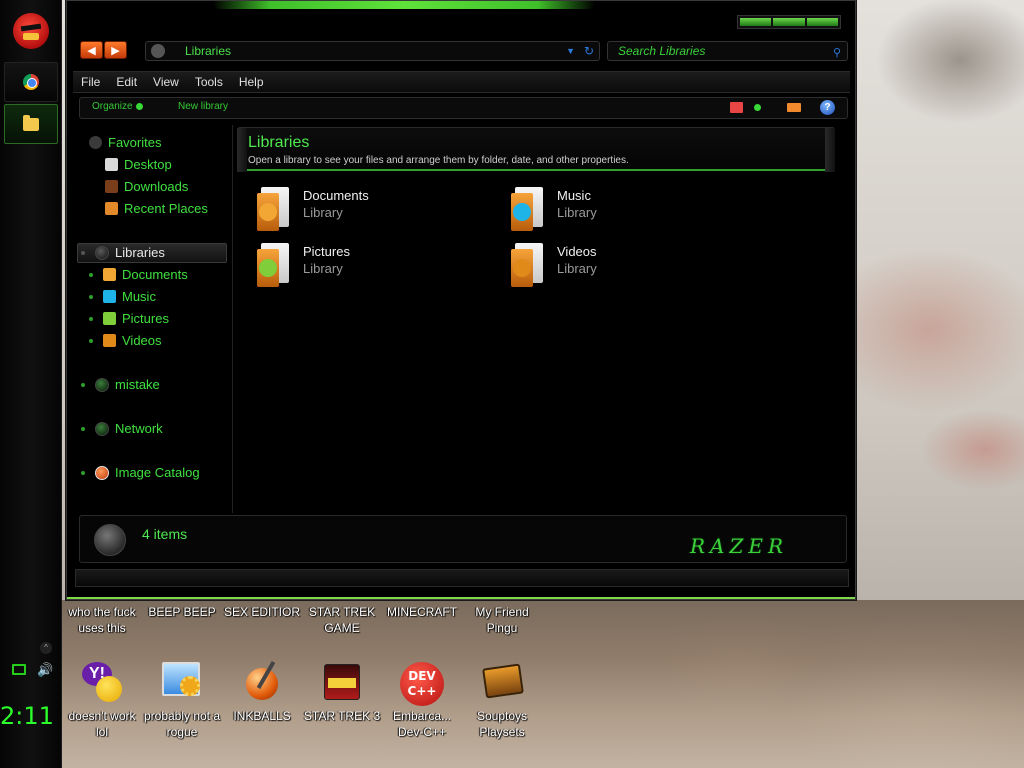 The image size is (1024, 768). What do you see at coordinates (503, 681) in the screenshot?
I see `playset-box-shape` at bounding box center [503, 681].